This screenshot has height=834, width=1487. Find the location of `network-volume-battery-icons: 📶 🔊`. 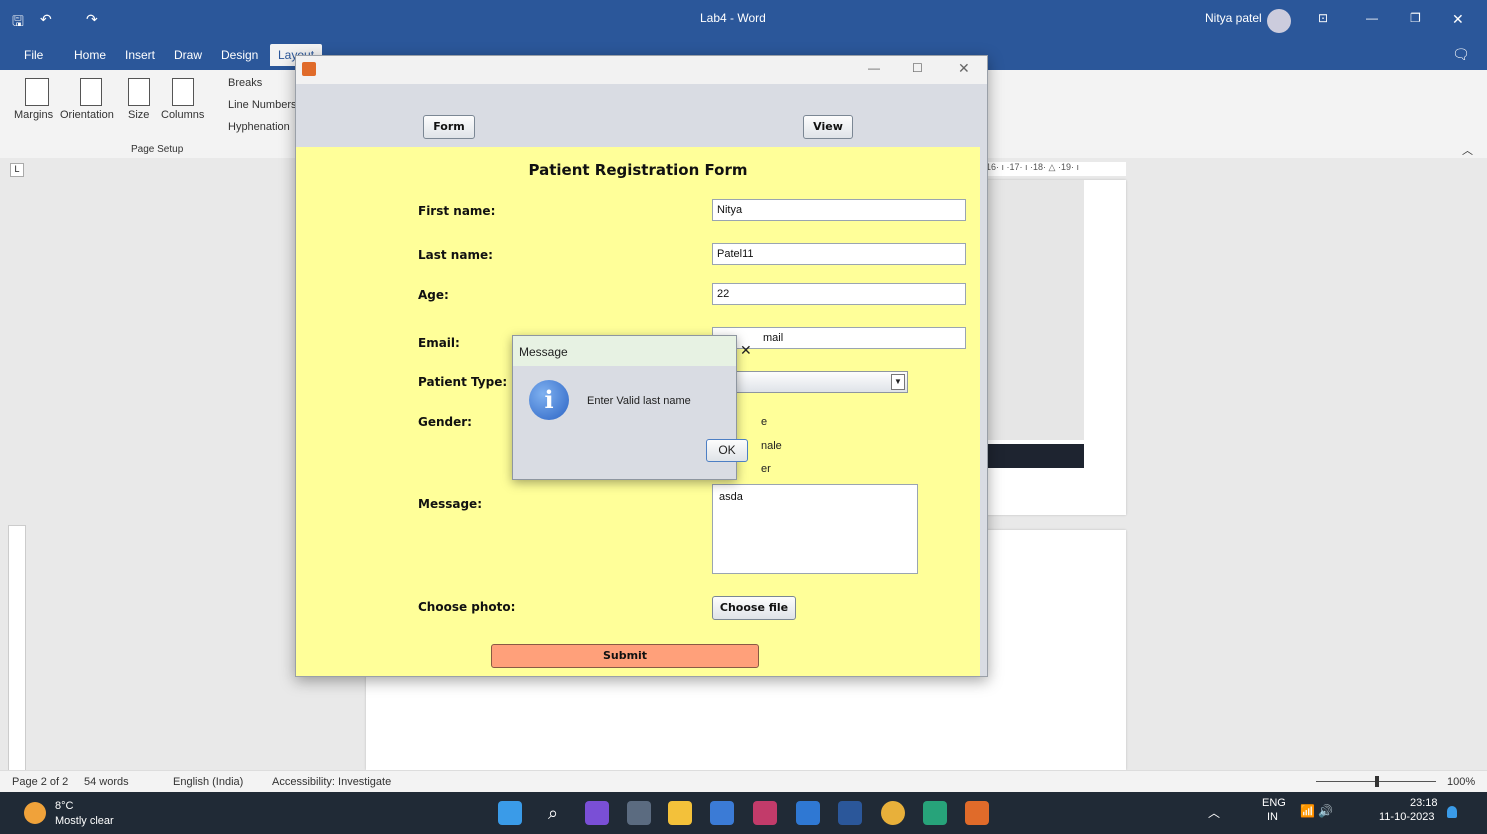

network-volume-battery-icons: 📶 🔊 is located at coordinates (1316, 811).